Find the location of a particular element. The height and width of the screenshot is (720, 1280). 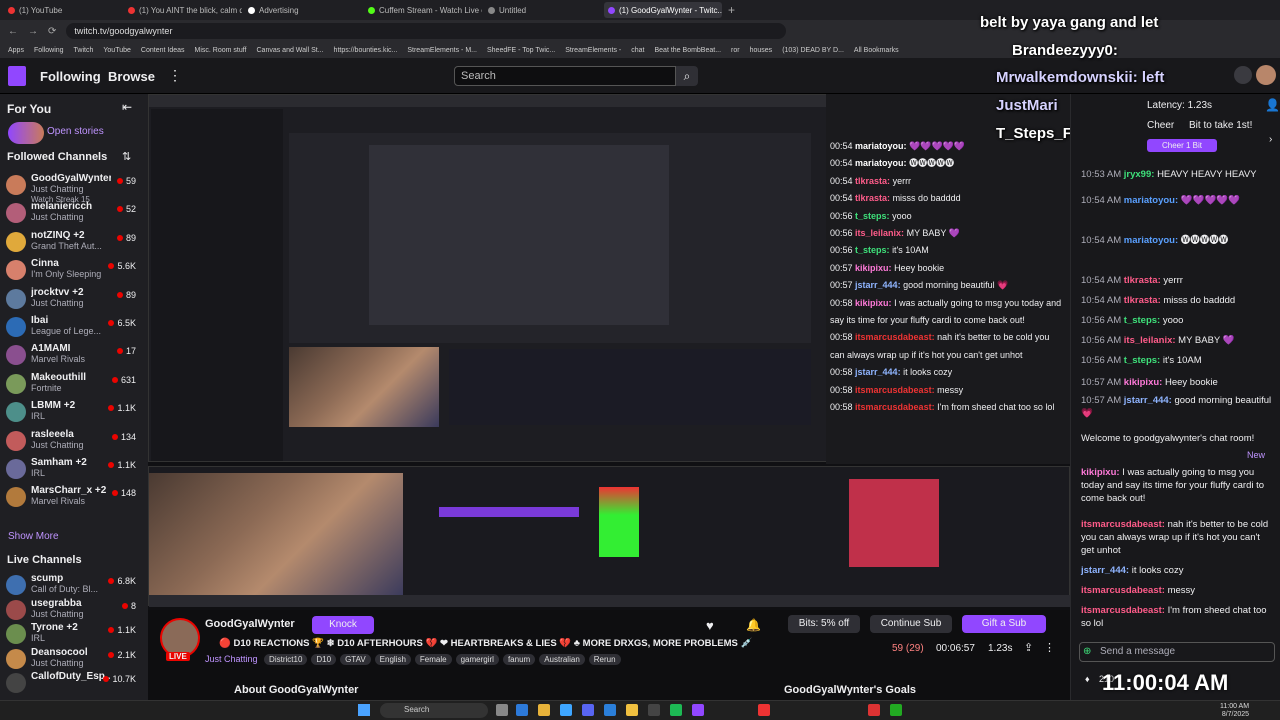

sidebar-channel-9: LBMM +2 IRL 1.1K is located at coordinates (74, 411).